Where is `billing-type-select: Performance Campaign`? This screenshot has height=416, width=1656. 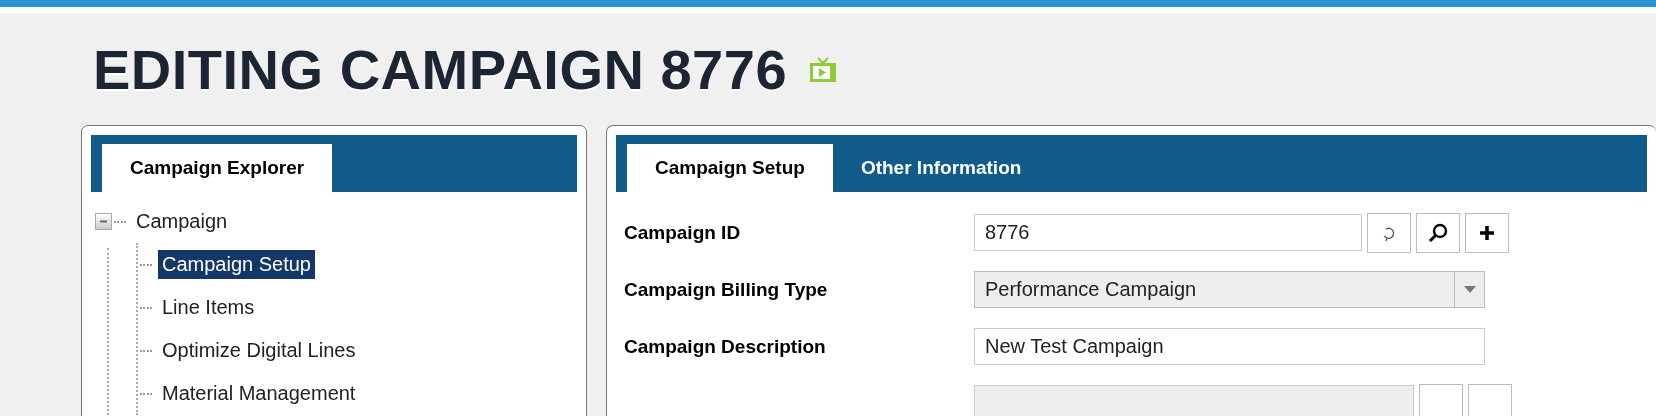
billing-type-select: Performance Campaign is located at coordinates (1229, 289).